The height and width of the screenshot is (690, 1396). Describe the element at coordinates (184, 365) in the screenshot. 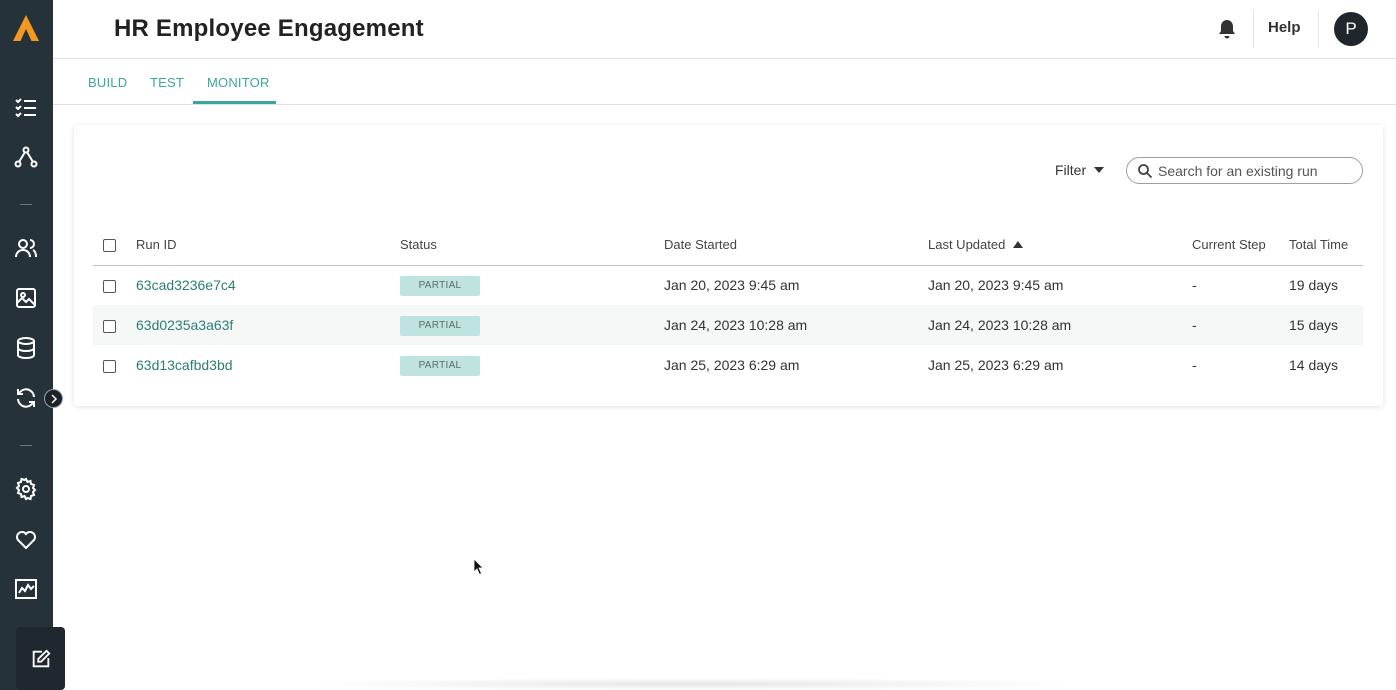

I see `run-id-link: 63d13cafbd3bd` at that location.